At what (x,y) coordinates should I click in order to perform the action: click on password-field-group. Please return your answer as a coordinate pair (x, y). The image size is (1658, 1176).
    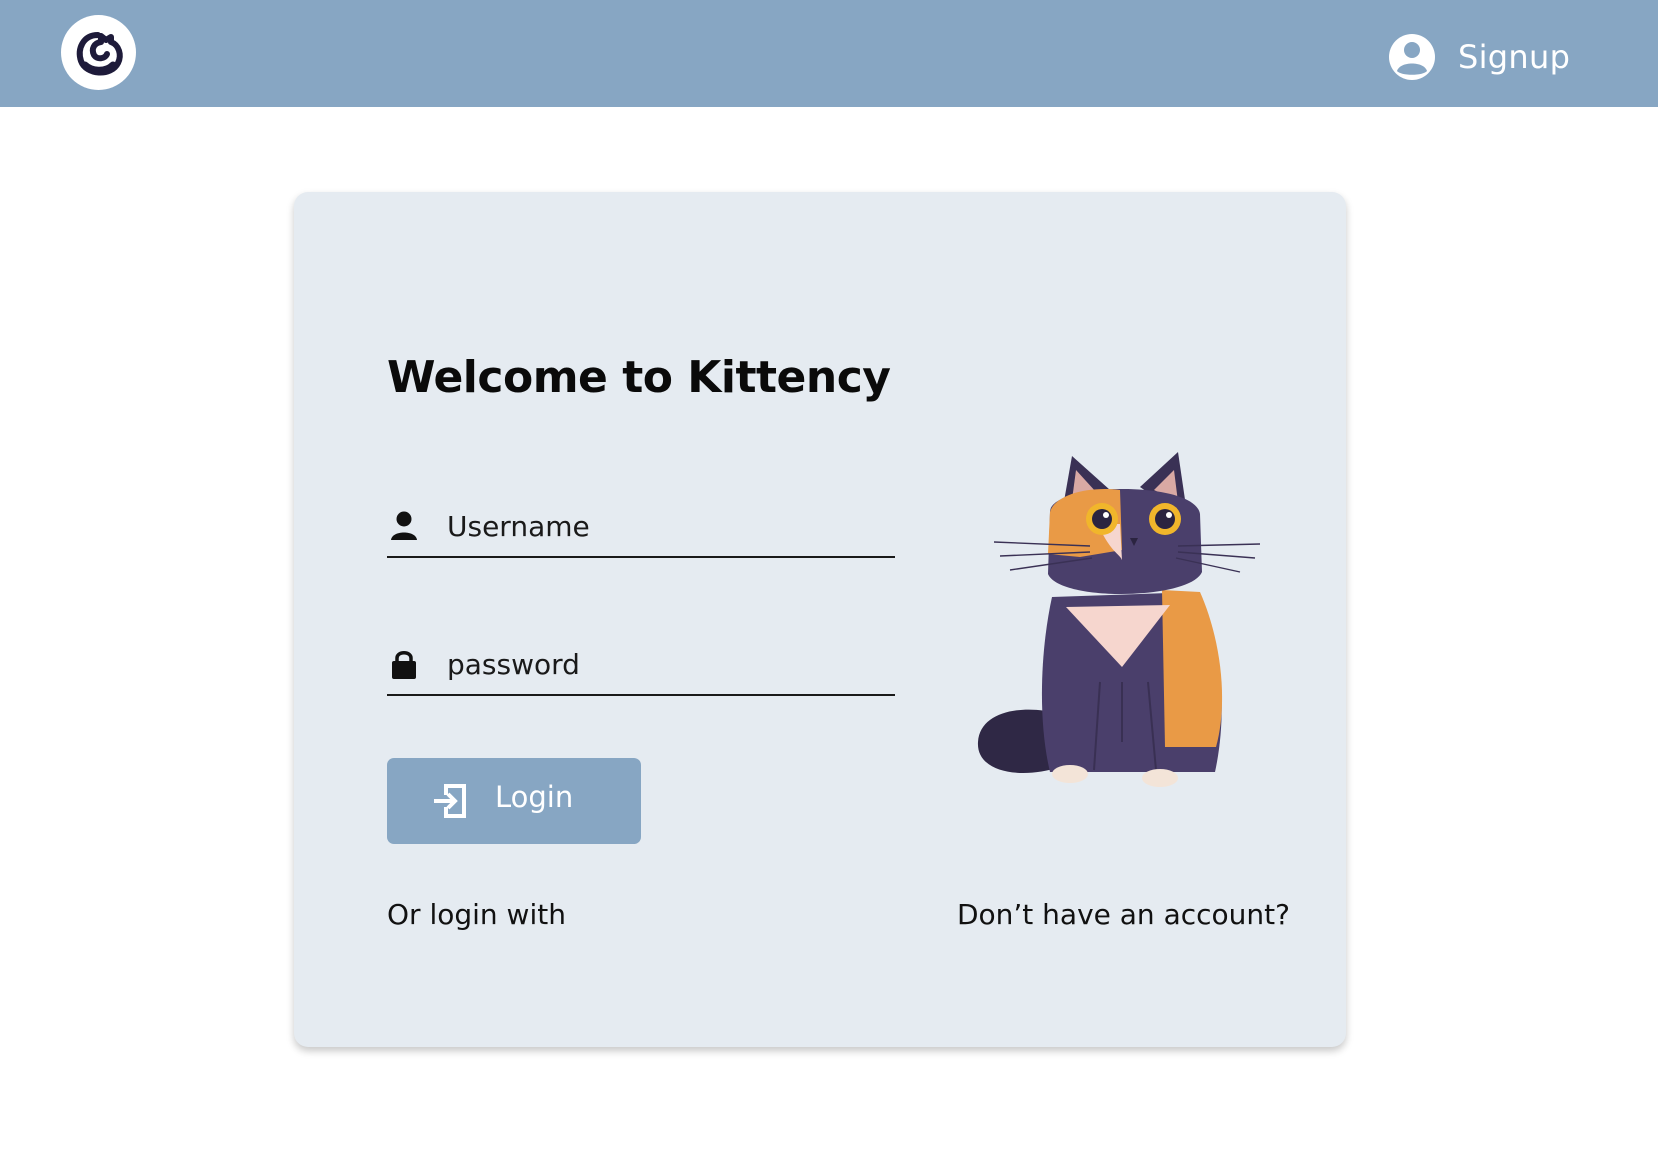
    Looking at the image, I should click on (641, 665).